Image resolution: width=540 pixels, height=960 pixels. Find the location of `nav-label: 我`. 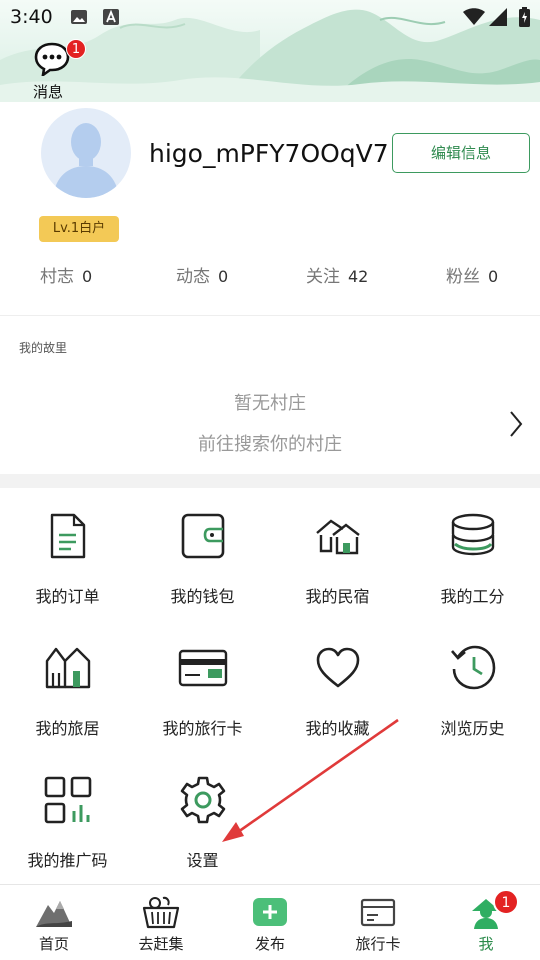

nav-label: 我 is located at coordinates (486, 944).